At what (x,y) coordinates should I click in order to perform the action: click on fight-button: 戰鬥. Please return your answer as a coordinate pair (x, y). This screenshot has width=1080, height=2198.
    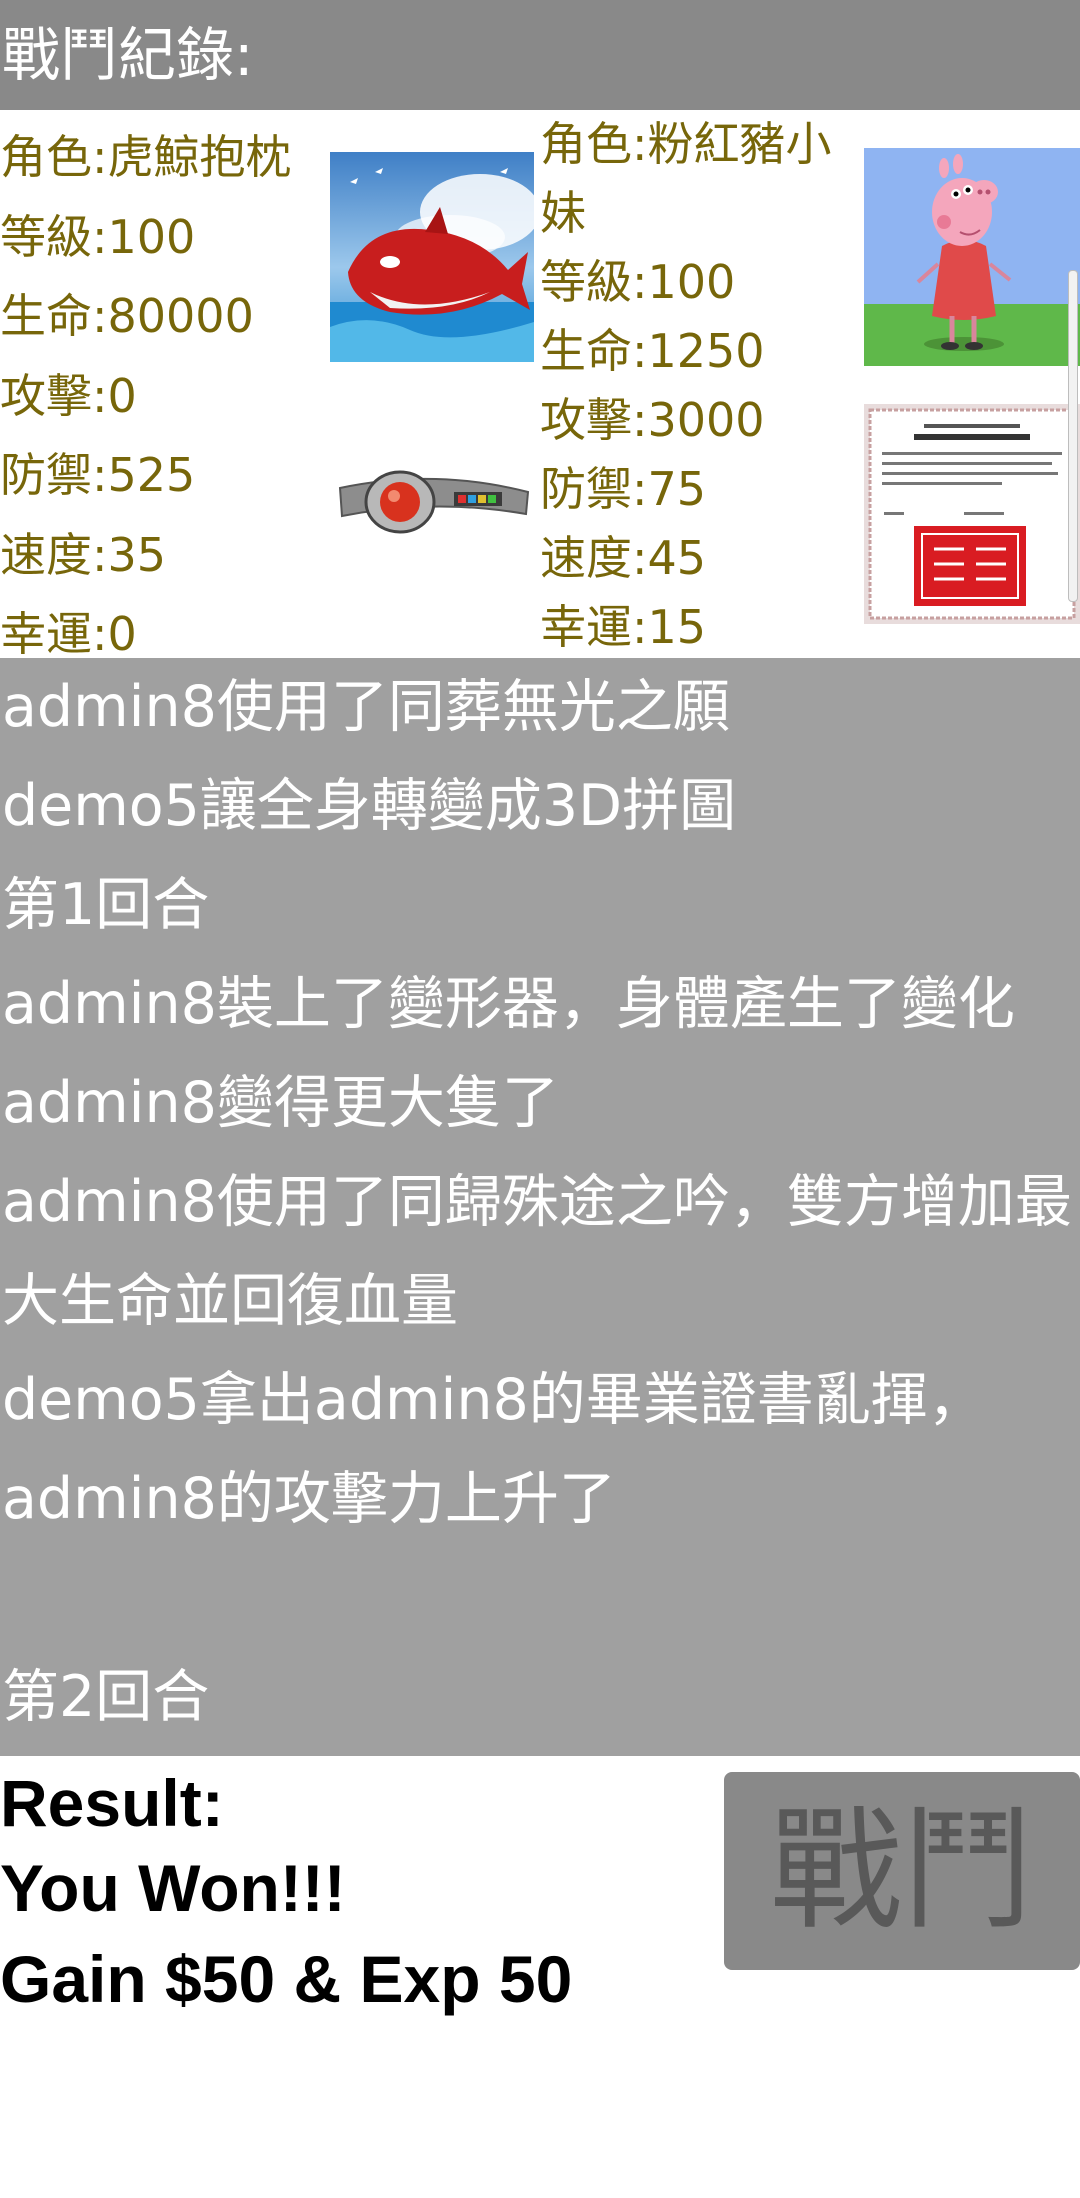
    Looking at the image, I should click on (902, 1871).